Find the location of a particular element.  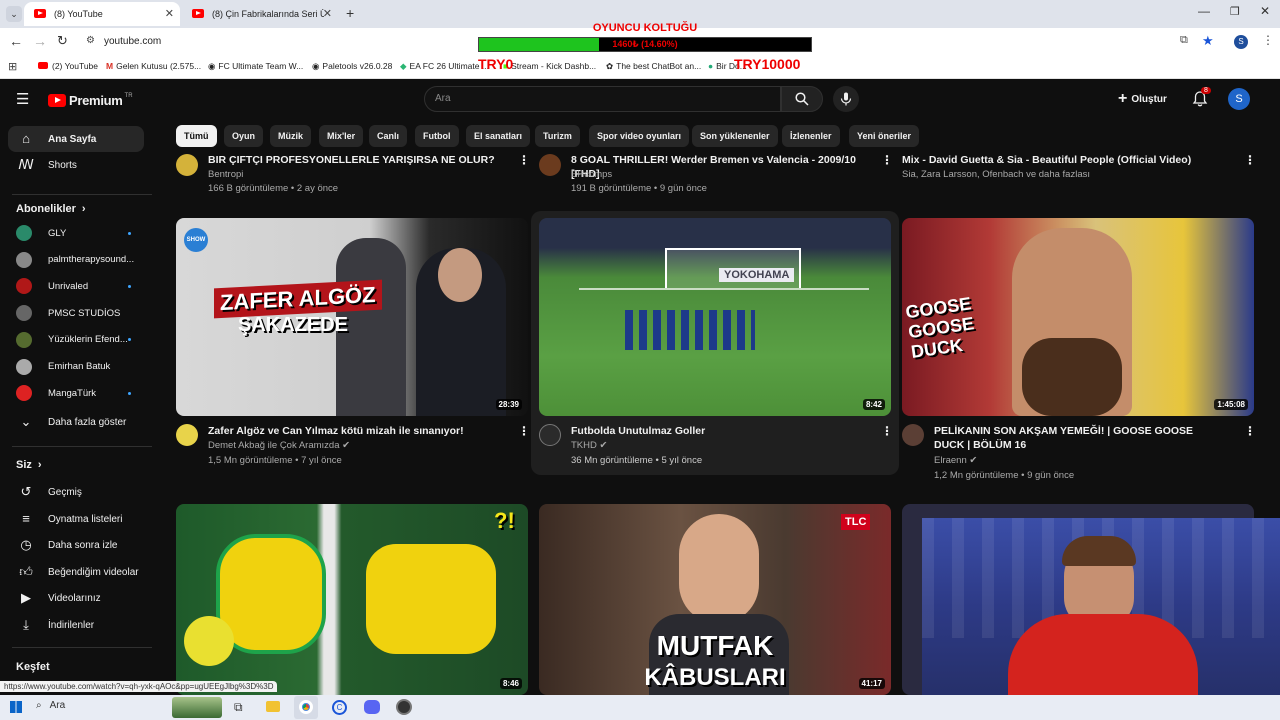

app-icon: C is located at coordinates (339, 707).